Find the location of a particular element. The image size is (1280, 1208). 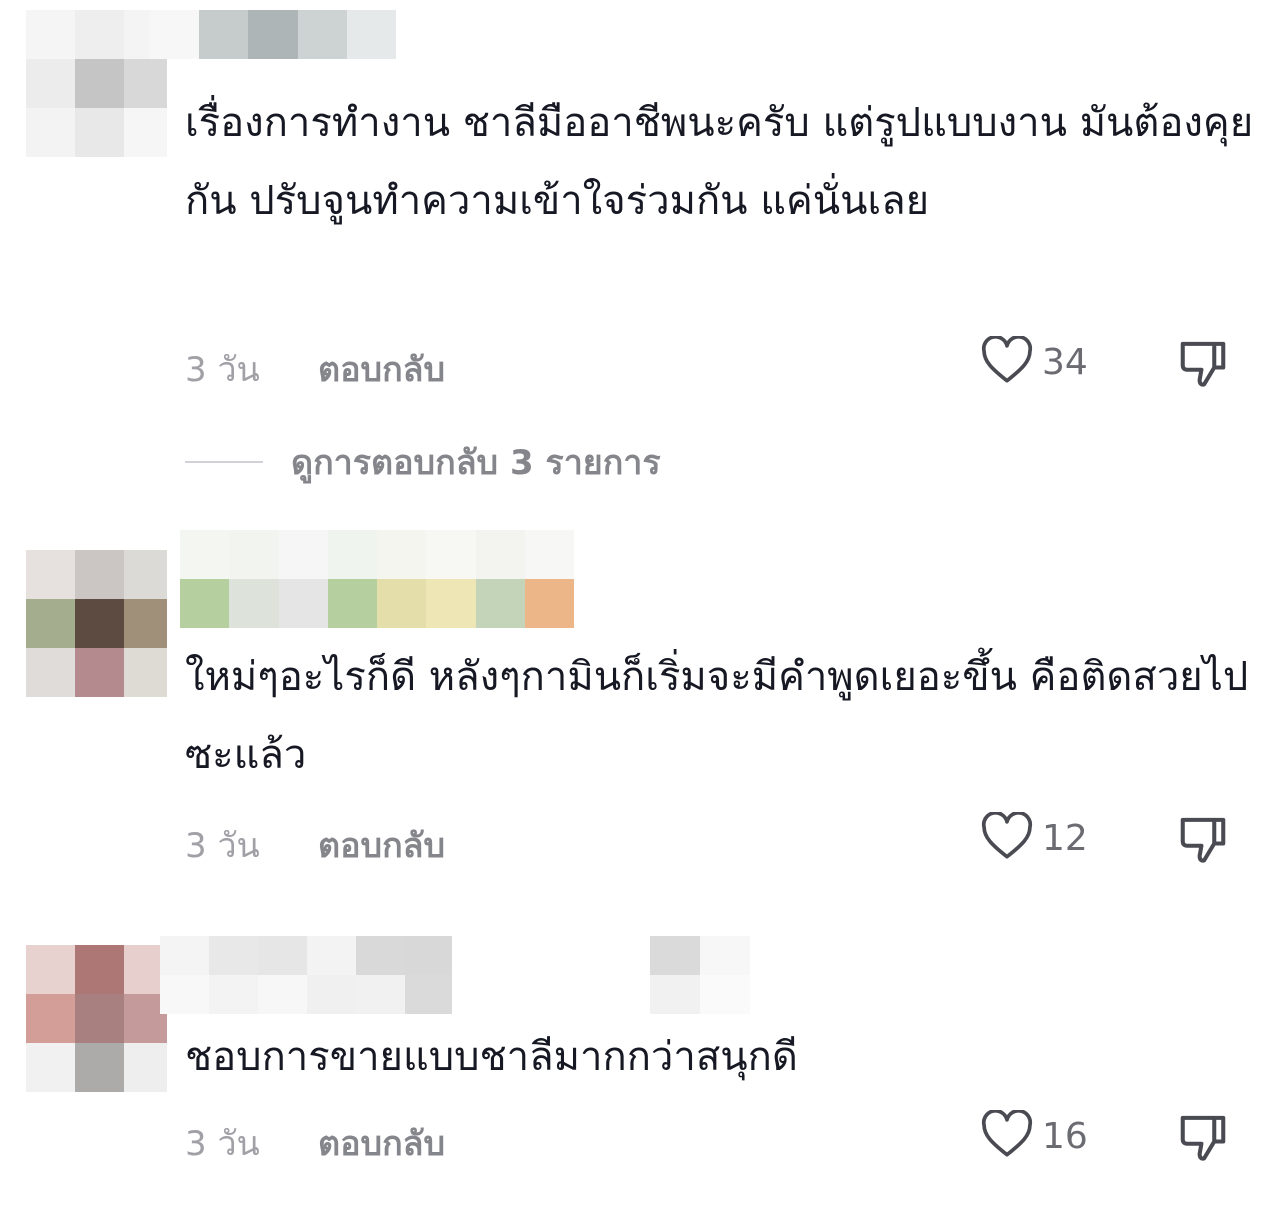

comment-text: ชอบการขายแบบชาลีมากกว่าสนุกดี is located at coordinates (491, 1057).